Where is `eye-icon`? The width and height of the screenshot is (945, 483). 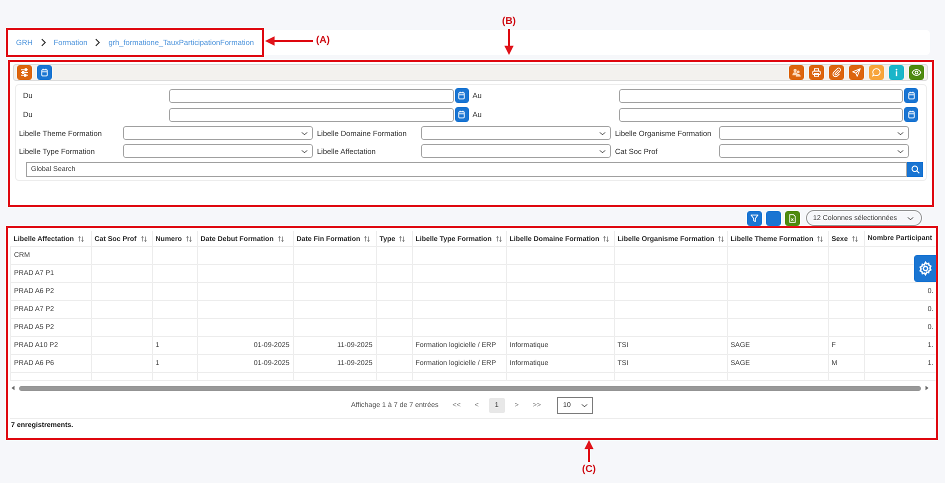 eye-icon is located at coordinates (916, 72).